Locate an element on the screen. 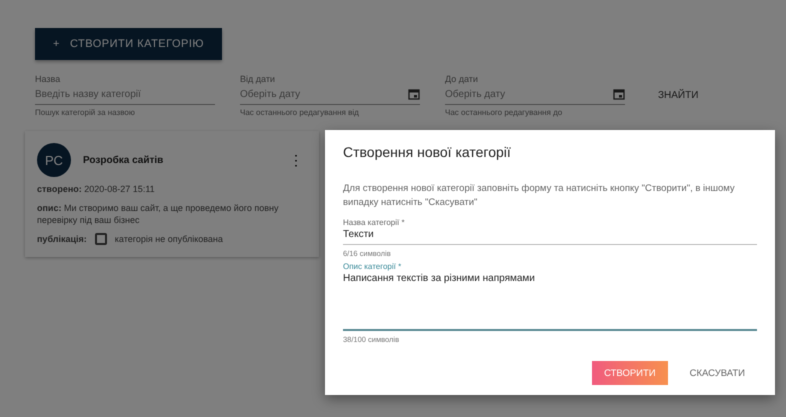 This screenshot has height=417, width=786. dialog-text: Для створення нової категорії заповніть форму та натисніть кнопку "Створити", в іншому випадку натисніть "Скасувати" is located at coordinates (539, 196).